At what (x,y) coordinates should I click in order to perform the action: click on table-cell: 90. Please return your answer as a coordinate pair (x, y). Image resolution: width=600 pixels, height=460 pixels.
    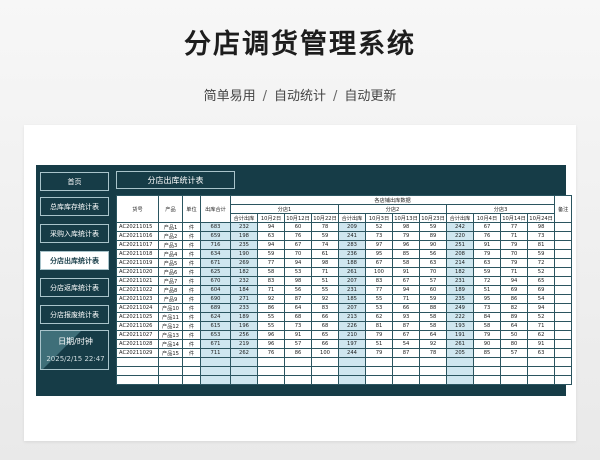
    Looking at the image, I should click on (433, 245).